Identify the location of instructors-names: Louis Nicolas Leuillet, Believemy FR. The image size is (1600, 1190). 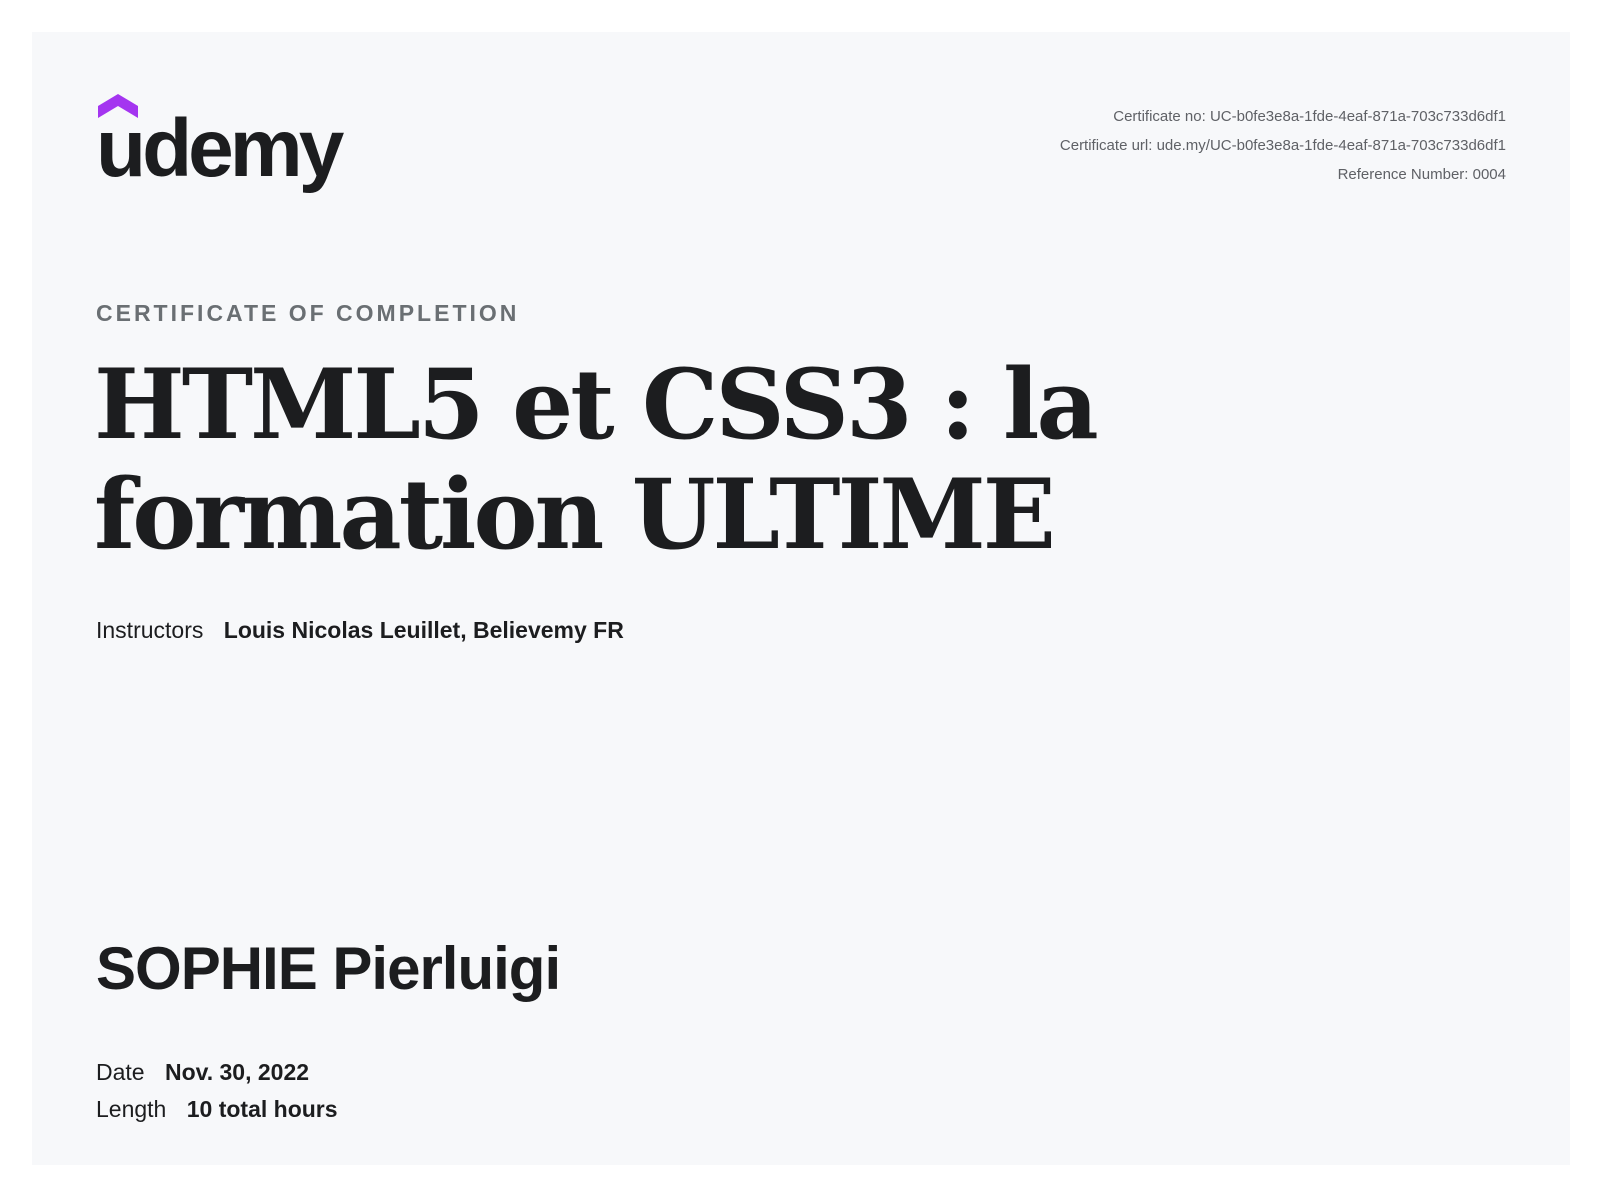
(423, 630).